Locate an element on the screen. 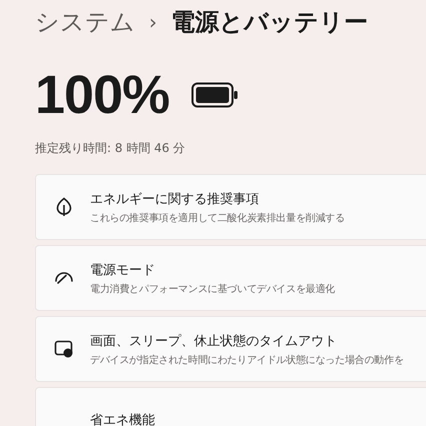 The width and height of the screenshot is (426, 426). card-title: 電源モード is located at coordinates (123, 270).